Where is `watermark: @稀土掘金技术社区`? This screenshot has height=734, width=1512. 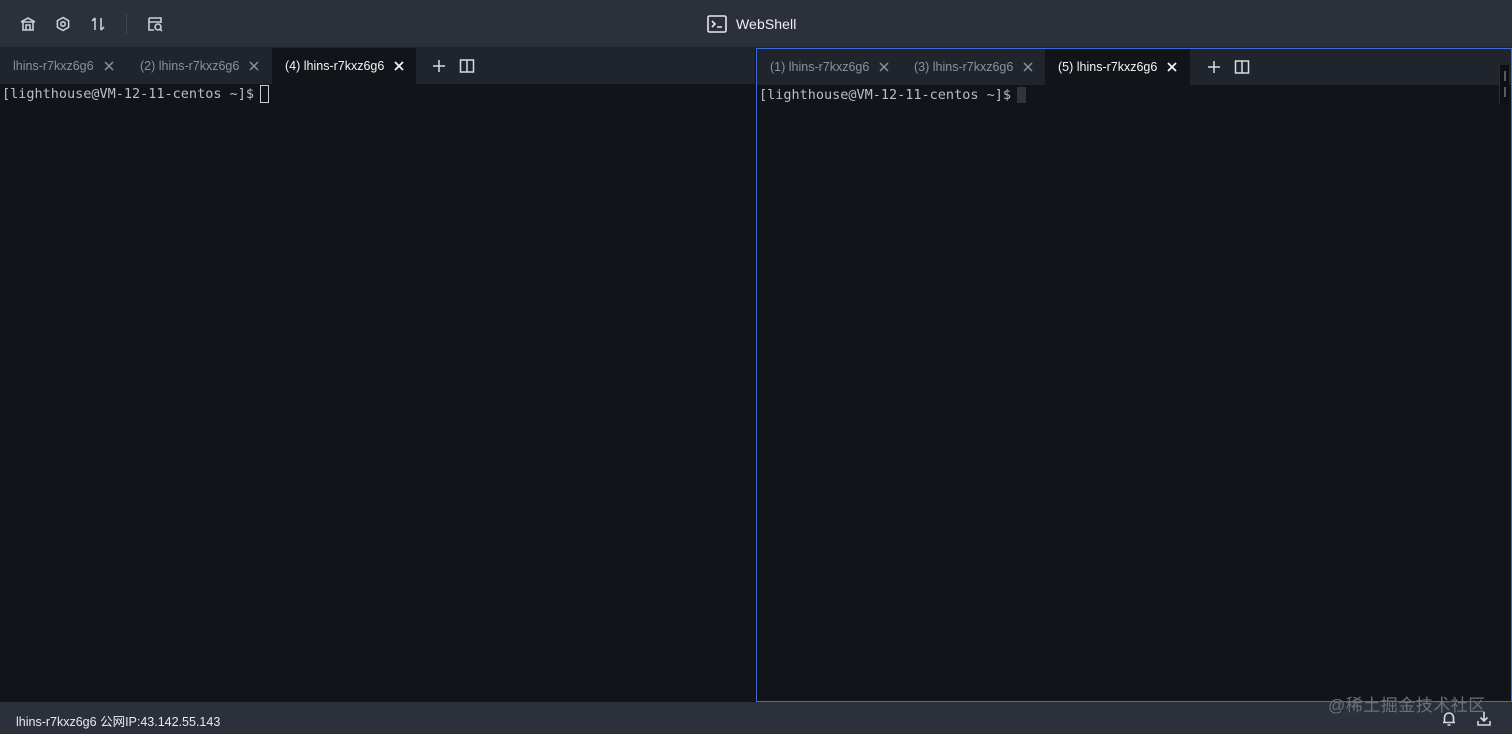 watermark: @稀土掘金技术社区 is located at coordinates (1407, 705).